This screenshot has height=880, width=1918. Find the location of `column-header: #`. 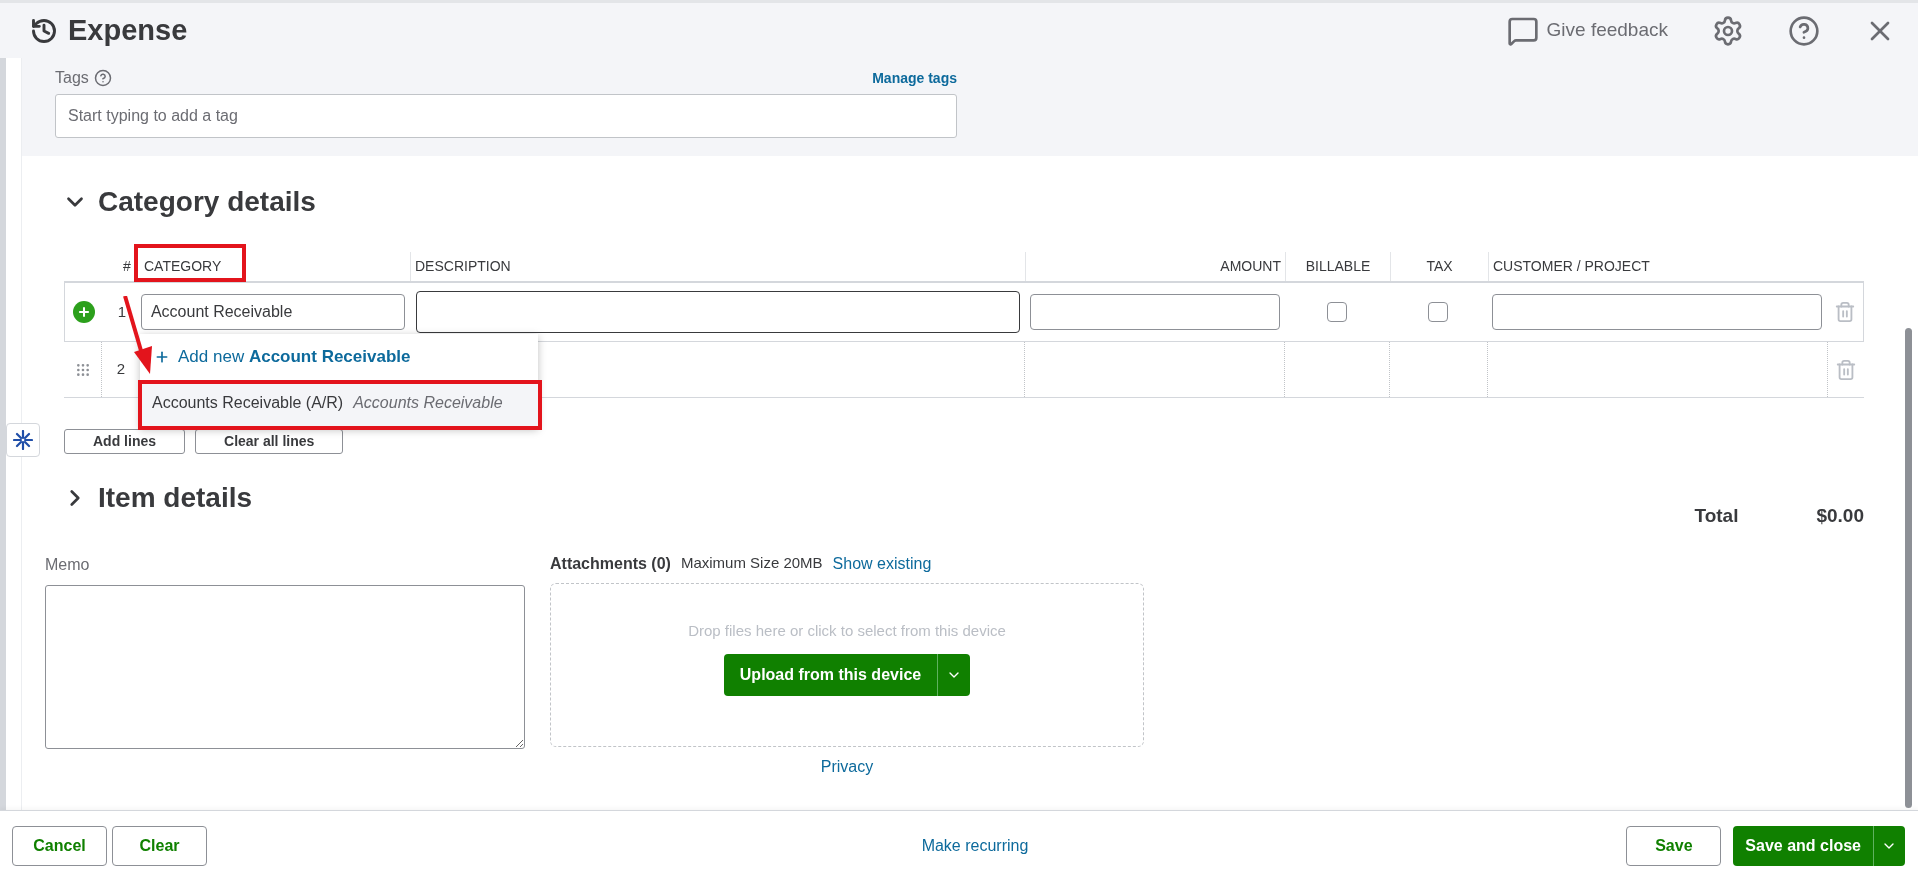

column-header: # is located at coordinates (127, 266).